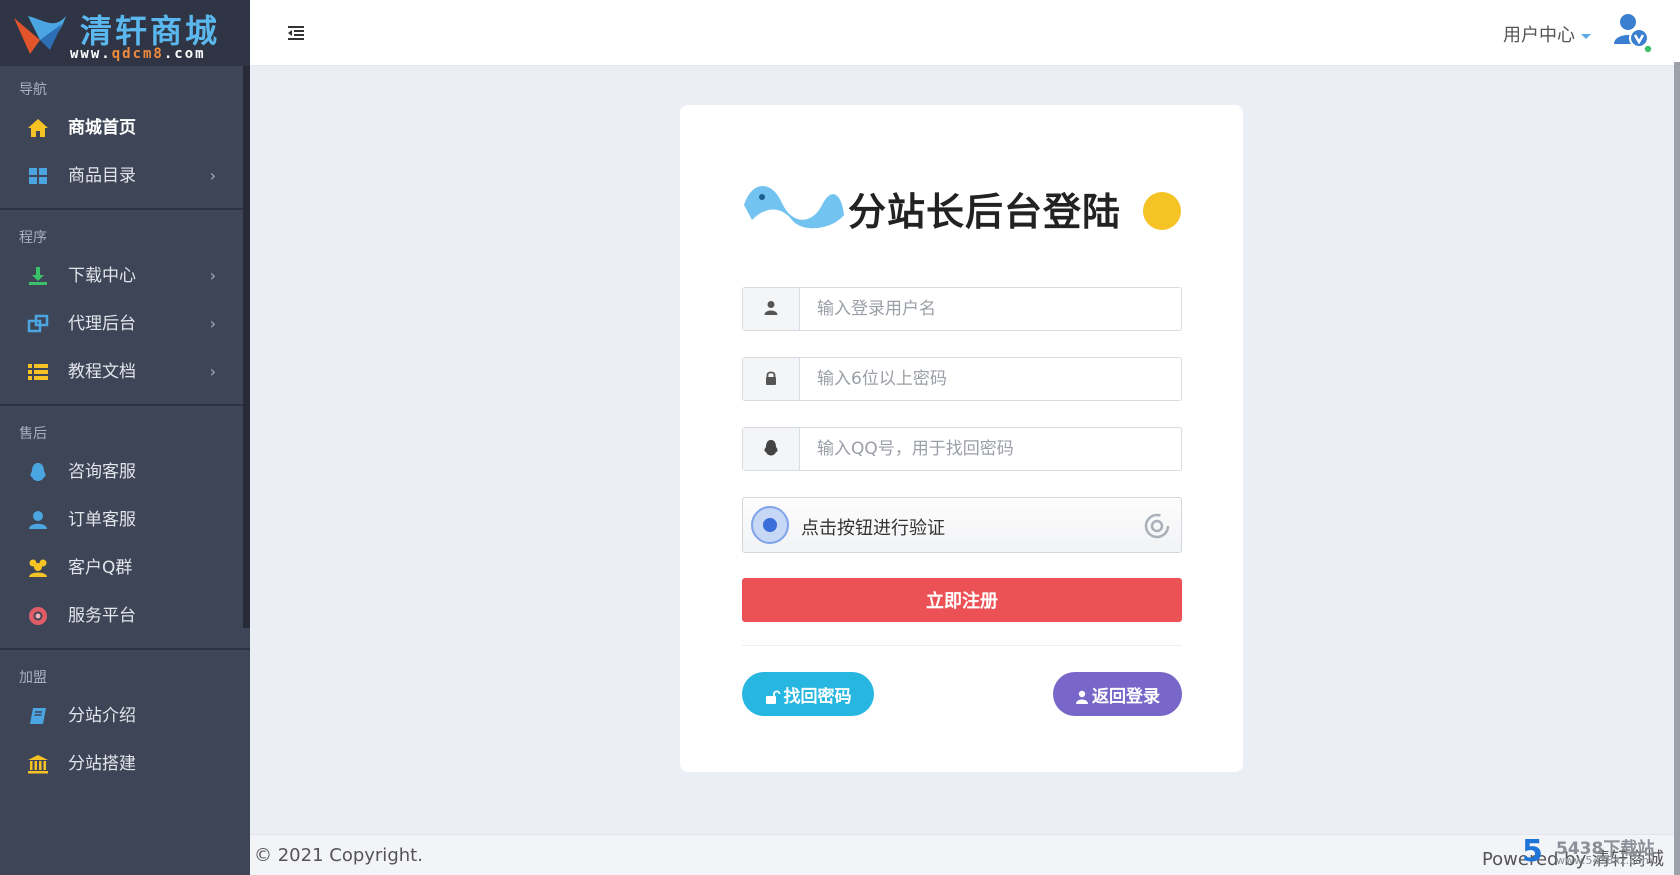  I want to click on user-center-menu: 用户中心, so click(1547, 34).